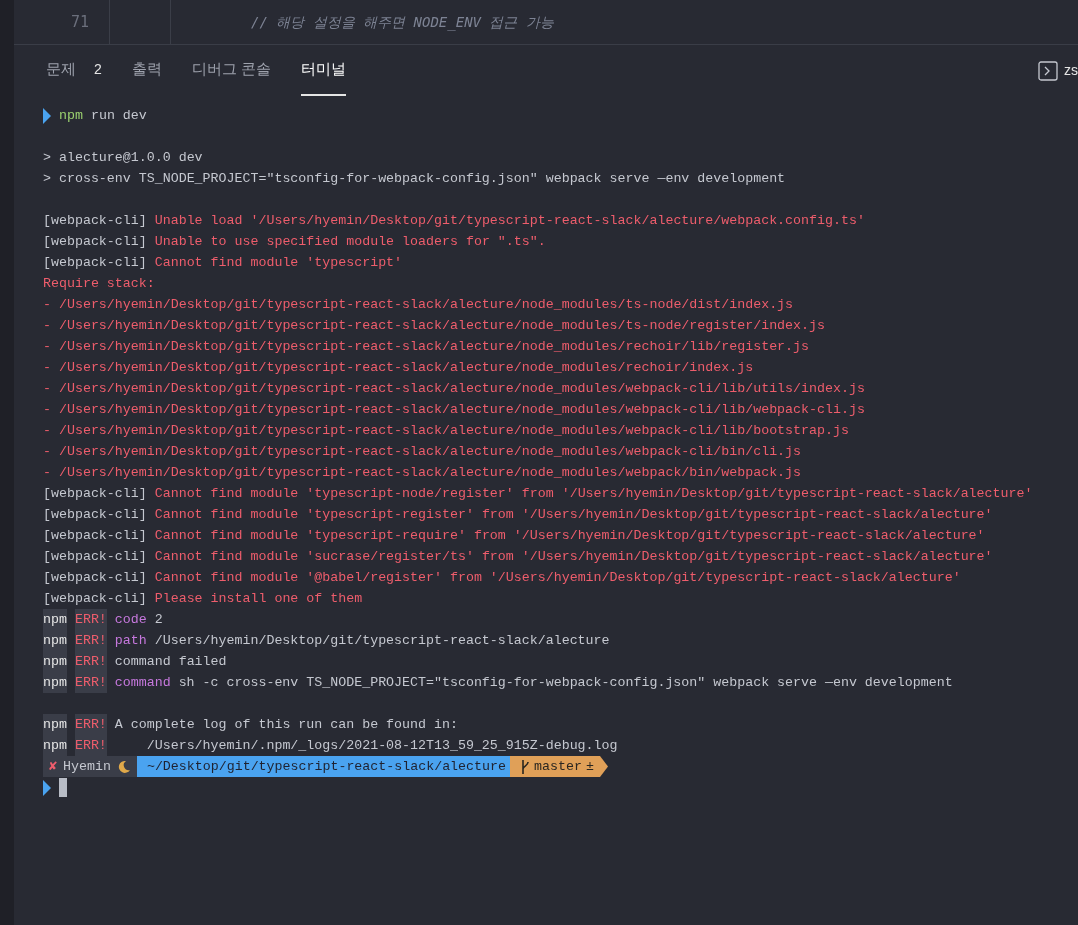  Describe the element at coordinates (350, 242) in the screenshot. I see `terminal-text: Unable to use specified module loaders for ".ts".` at that location.